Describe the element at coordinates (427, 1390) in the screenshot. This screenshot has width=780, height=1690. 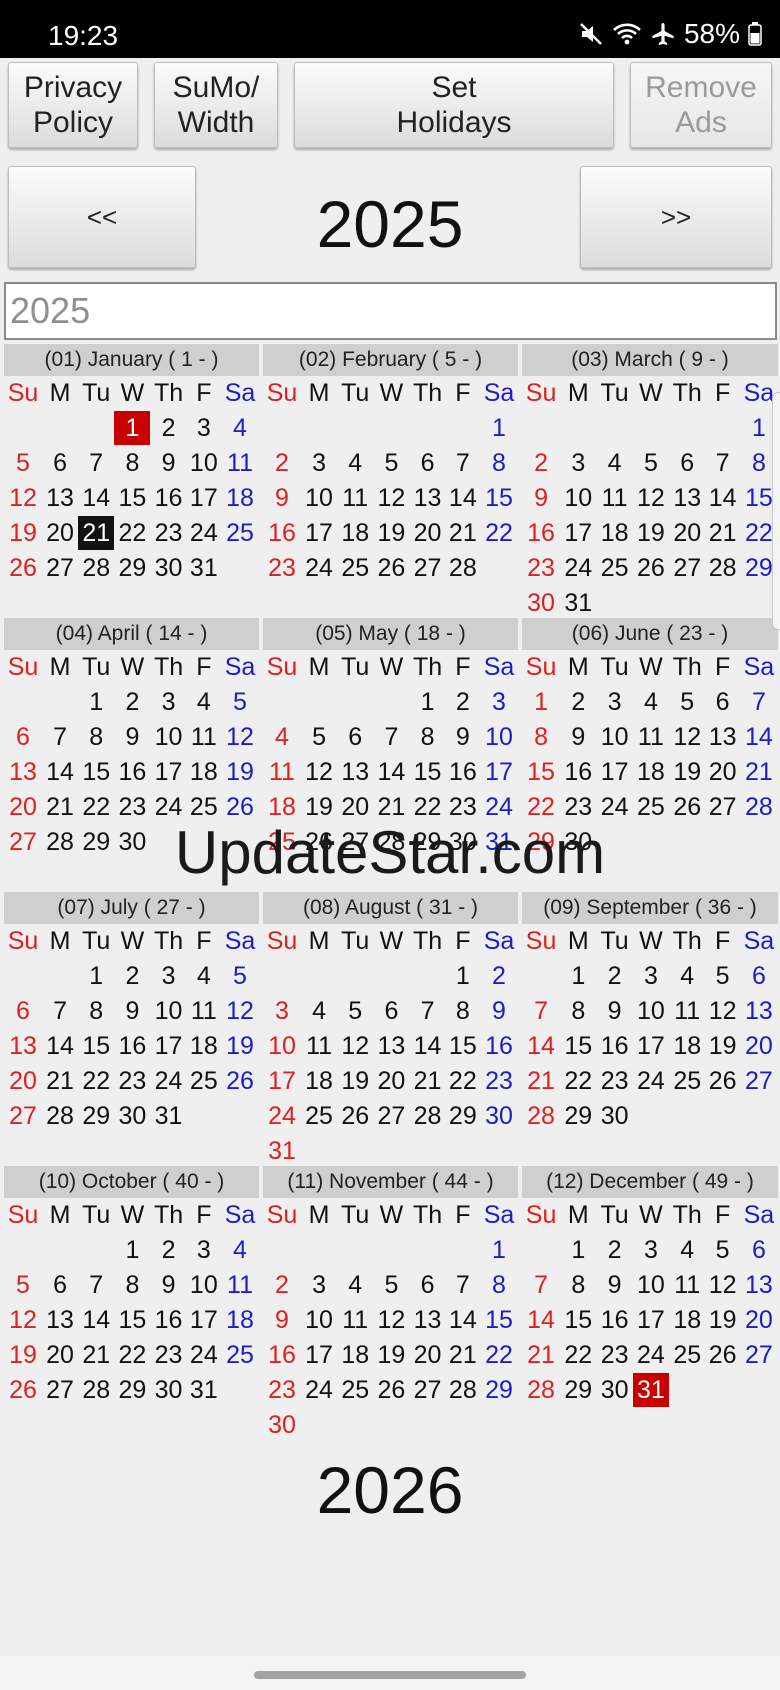
I see `day-cell: 27` at that location.